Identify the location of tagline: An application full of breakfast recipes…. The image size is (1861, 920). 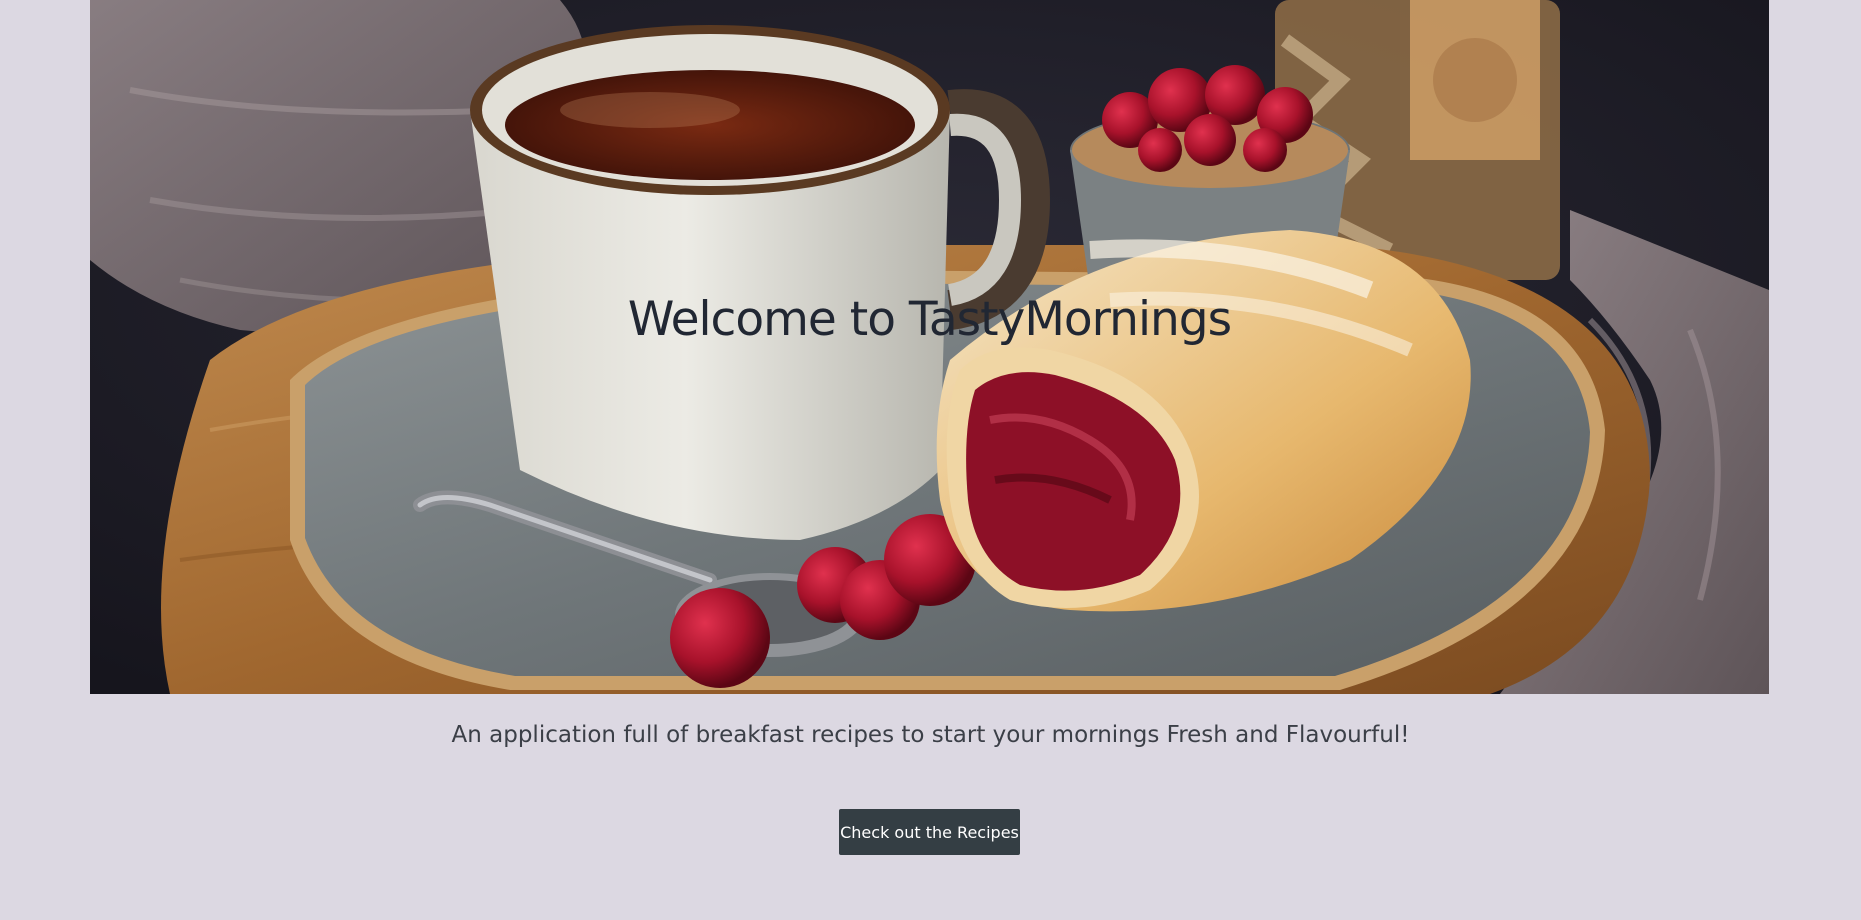
(930, 735).